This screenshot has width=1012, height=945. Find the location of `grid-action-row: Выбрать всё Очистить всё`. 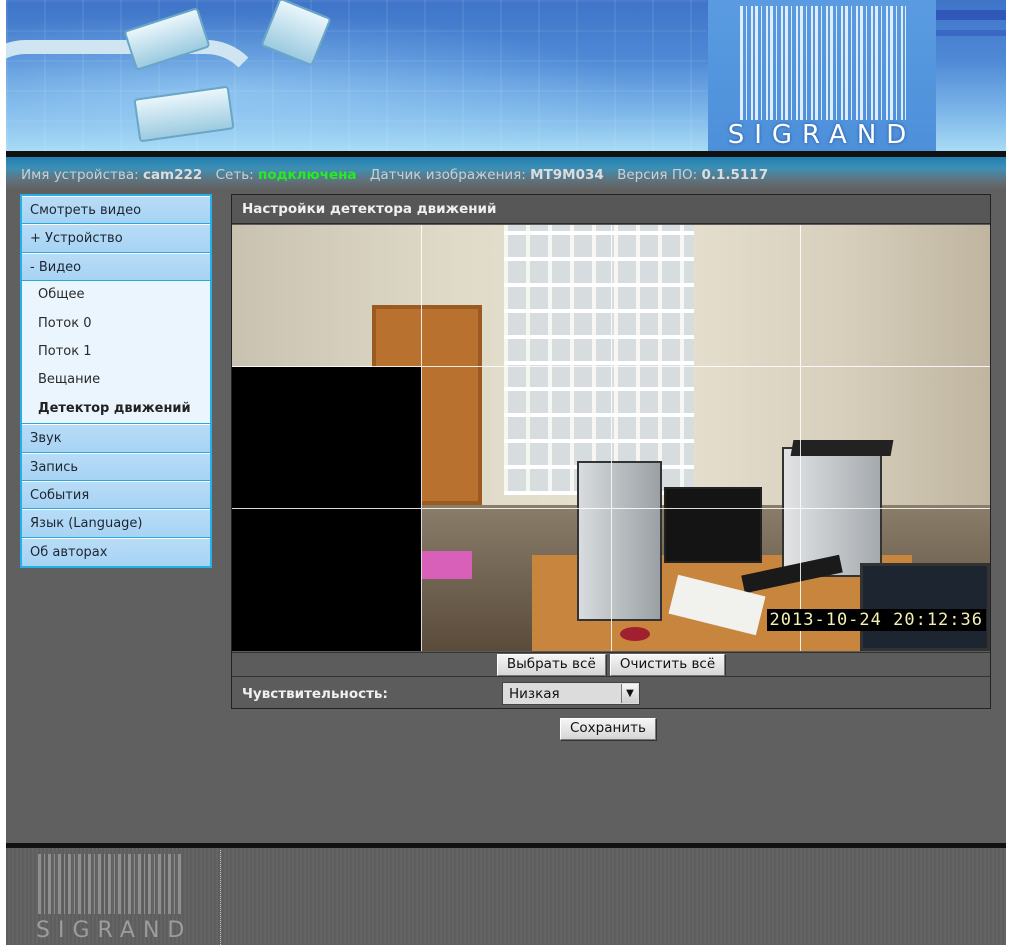

grid-action-row: Выбрать всё Очистить всё is located at coordinates (611, 664).